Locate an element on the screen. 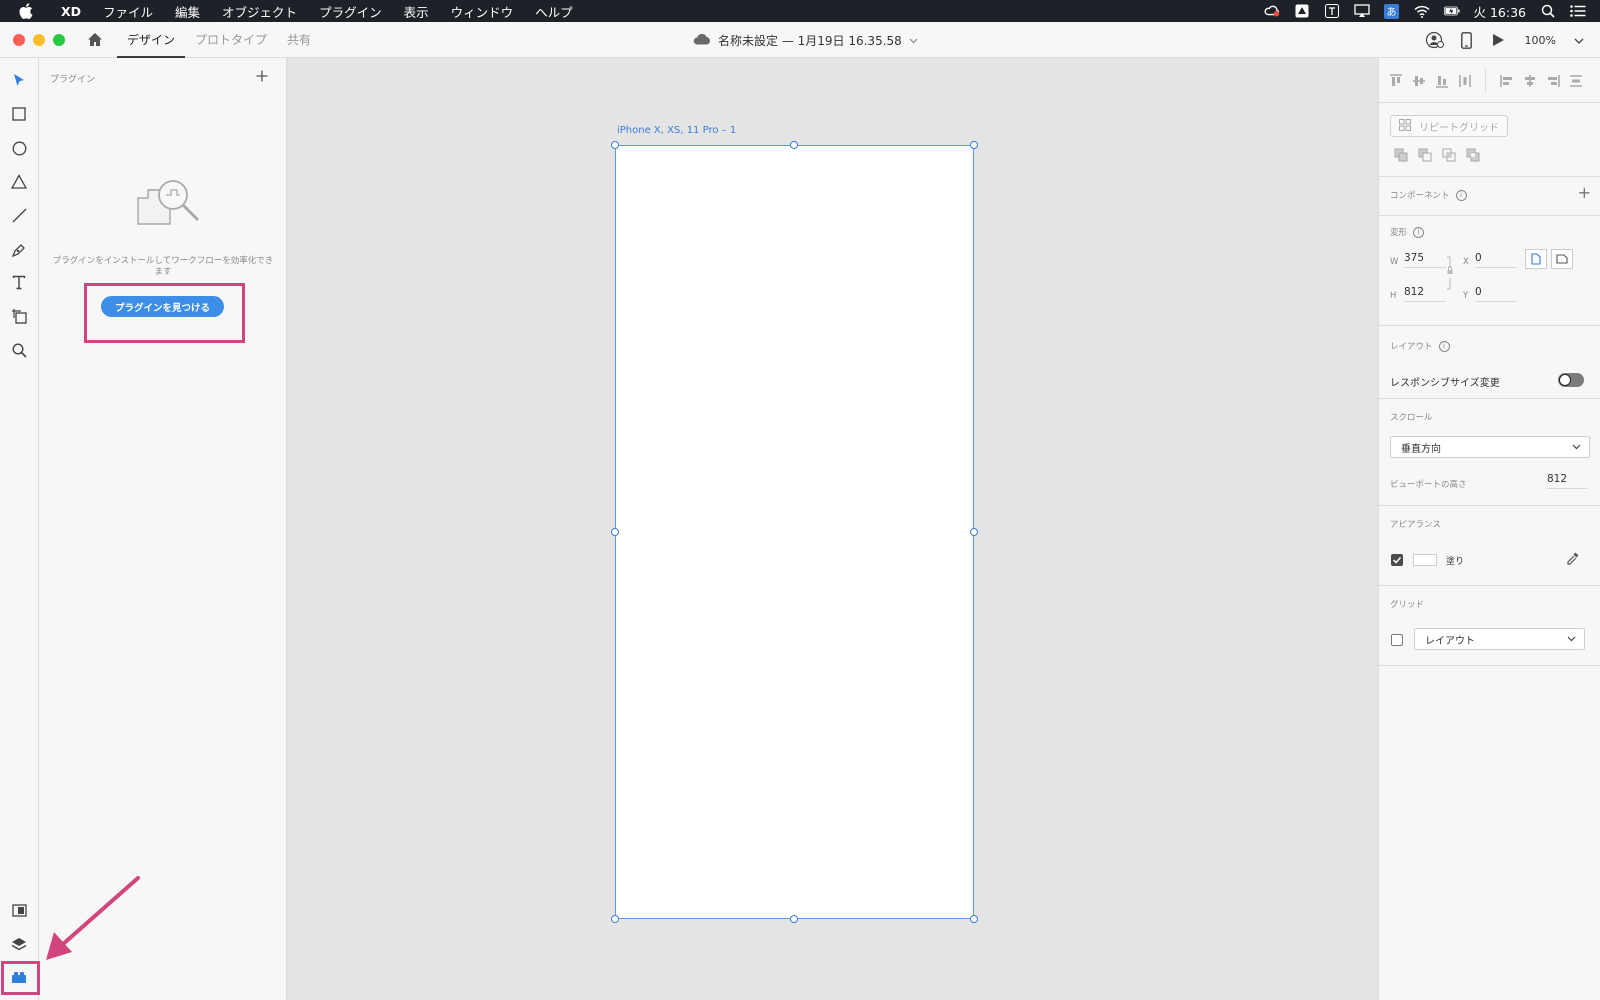 This screenshot has width=1600, height=1000. component-title: コンポーネント i is located at coordinates (1428, 195).